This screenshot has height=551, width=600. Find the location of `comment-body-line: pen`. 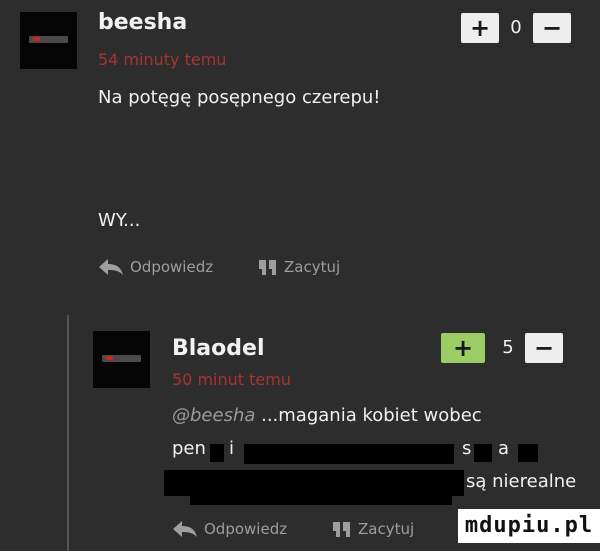

comment-body-line: pen is located at coordinates (189, 448).